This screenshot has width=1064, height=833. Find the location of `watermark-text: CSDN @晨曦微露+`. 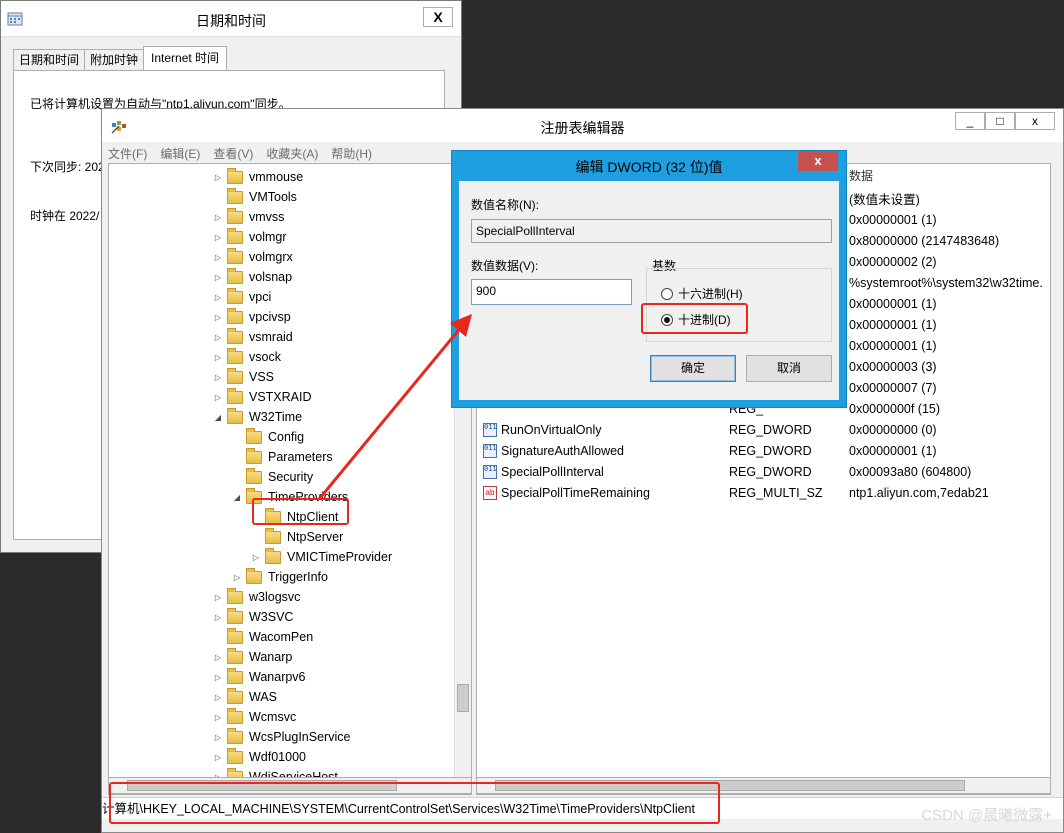

watermark-text: CSDN @晨曦微露+ is located at coordinates (986, 815).